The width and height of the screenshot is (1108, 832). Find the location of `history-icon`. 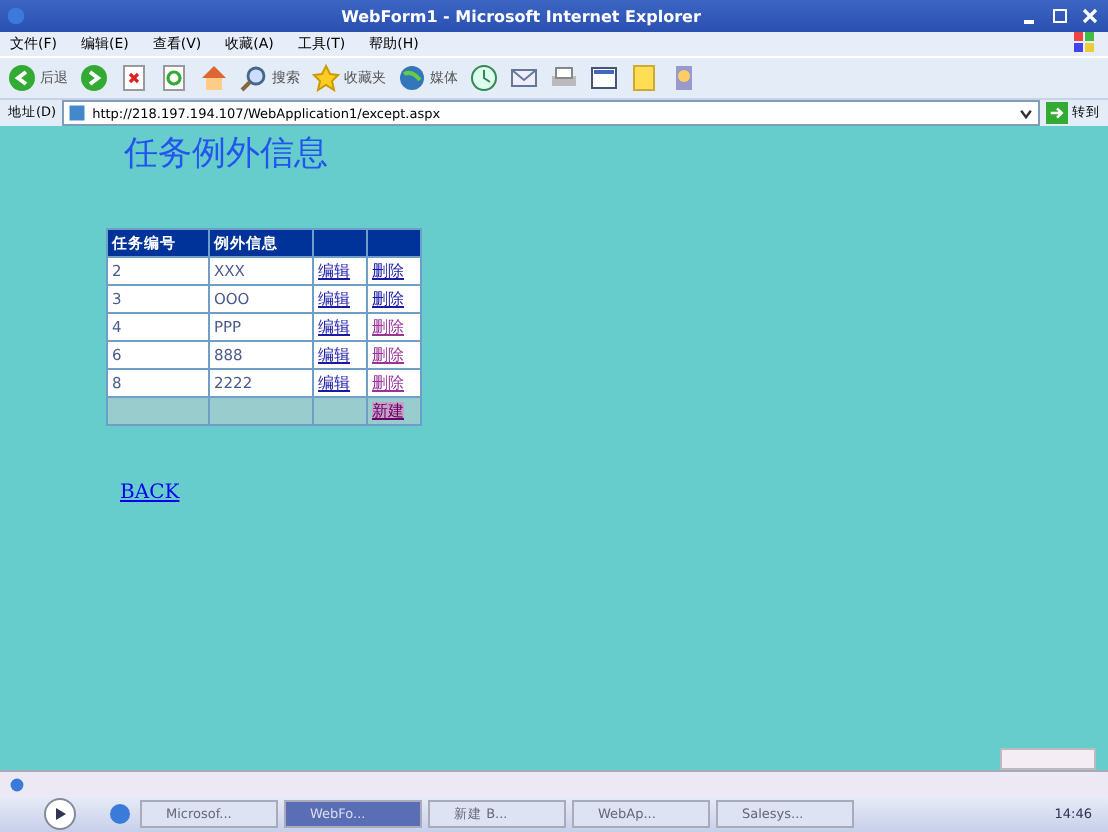

history-icon is located at coordinates (484, 78).